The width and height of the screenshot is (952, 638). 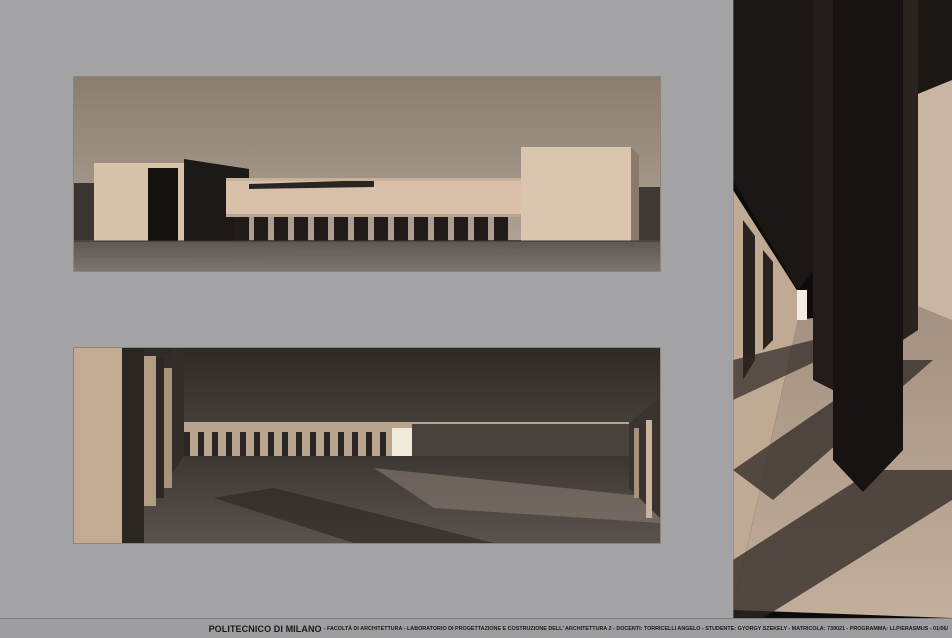 What do you see at coordinates (265, 628) in the screenshot?
I see `institution-name: POLITECNICO DI MILANO` at bounding box center [265, 628].